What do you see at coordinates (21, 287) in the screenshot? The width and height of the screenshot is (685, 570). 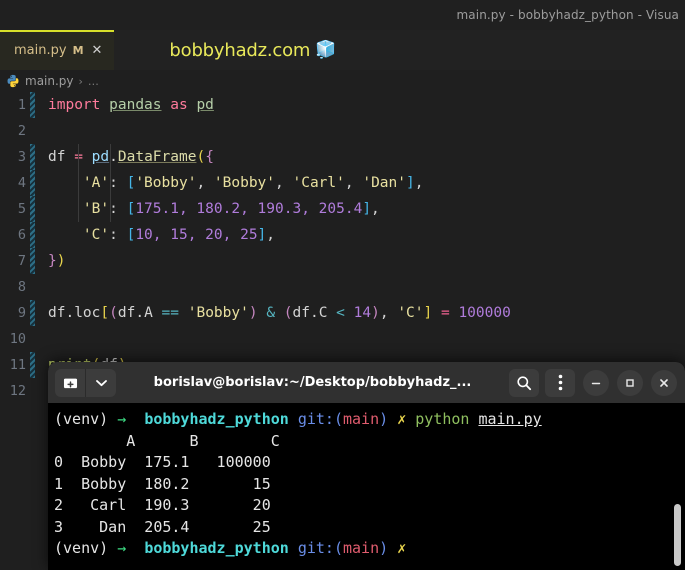 I see `line-number: 8` at bounding box center [21, 287].